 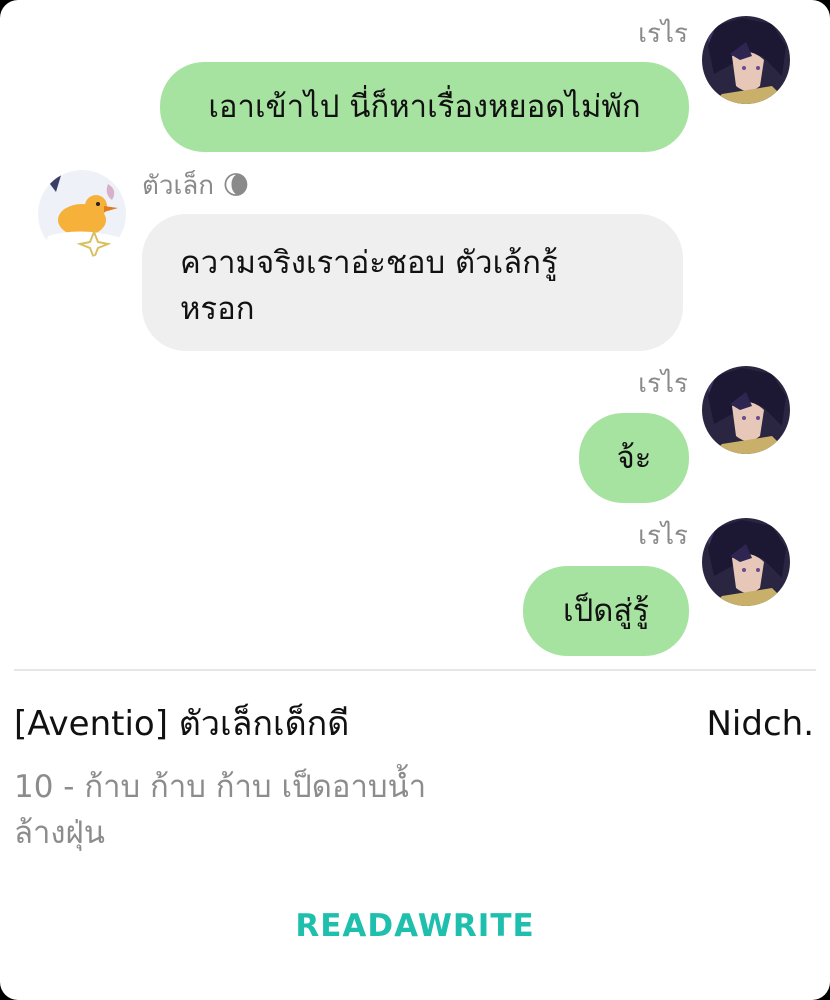 I want to click on story-title: [Aventio] ตัวเล็กเด็กดี, so click(x=181, y=724).